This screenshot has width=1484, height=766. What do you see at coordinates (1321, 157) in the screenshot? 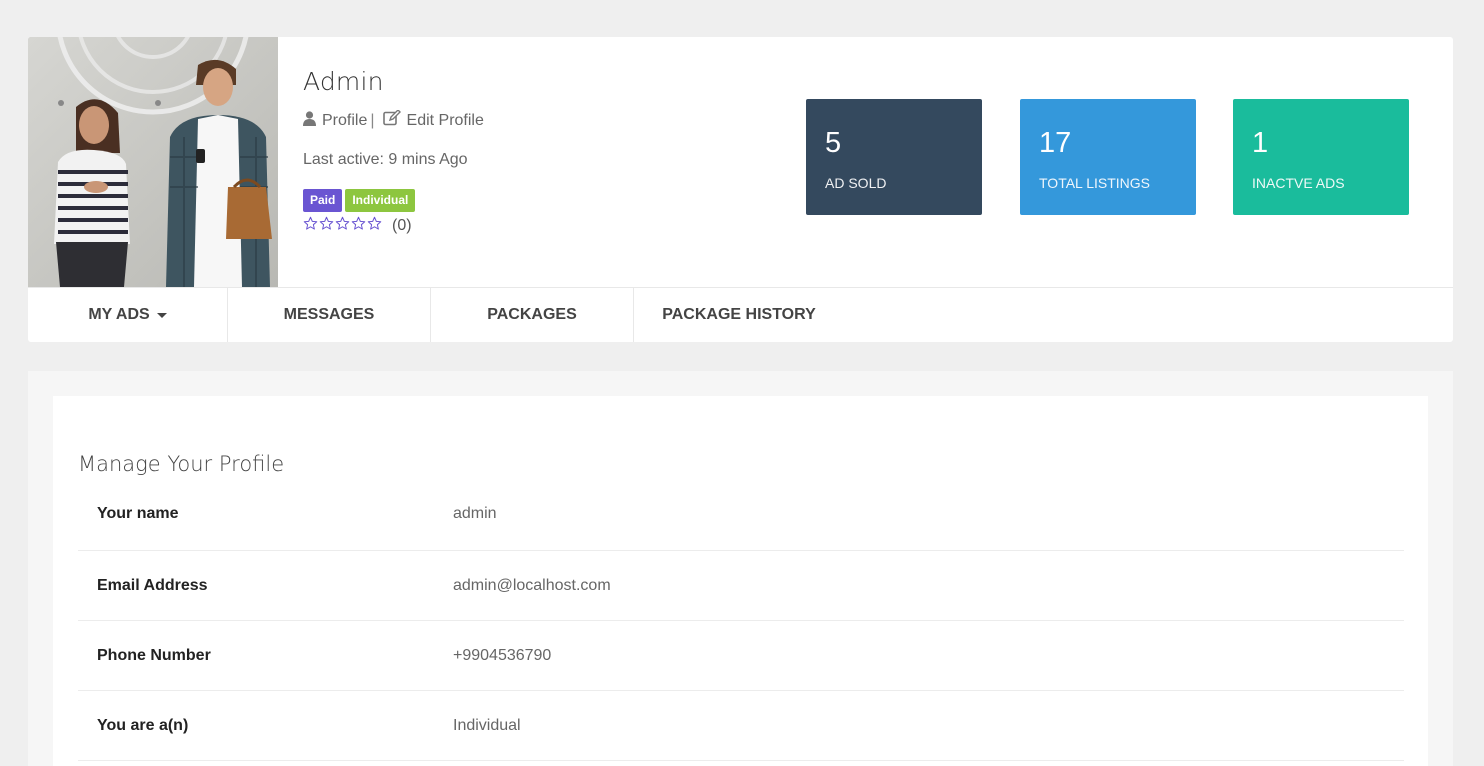
I see `stat-inactive-ads: 1 INACTVE ADS` at bounding box center [1321, 157].